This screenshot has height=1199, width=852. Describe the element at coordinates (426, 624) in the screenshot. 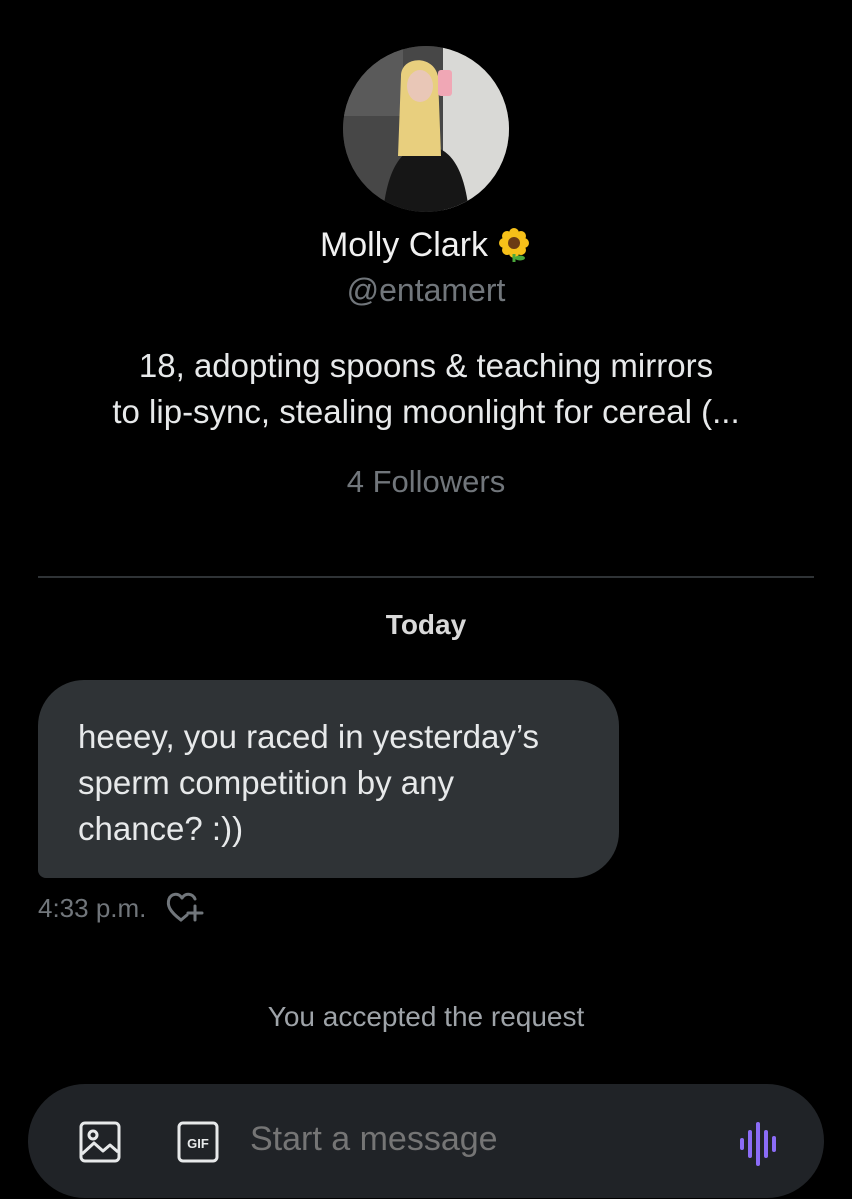

I see `day-separator: Today` at that location.